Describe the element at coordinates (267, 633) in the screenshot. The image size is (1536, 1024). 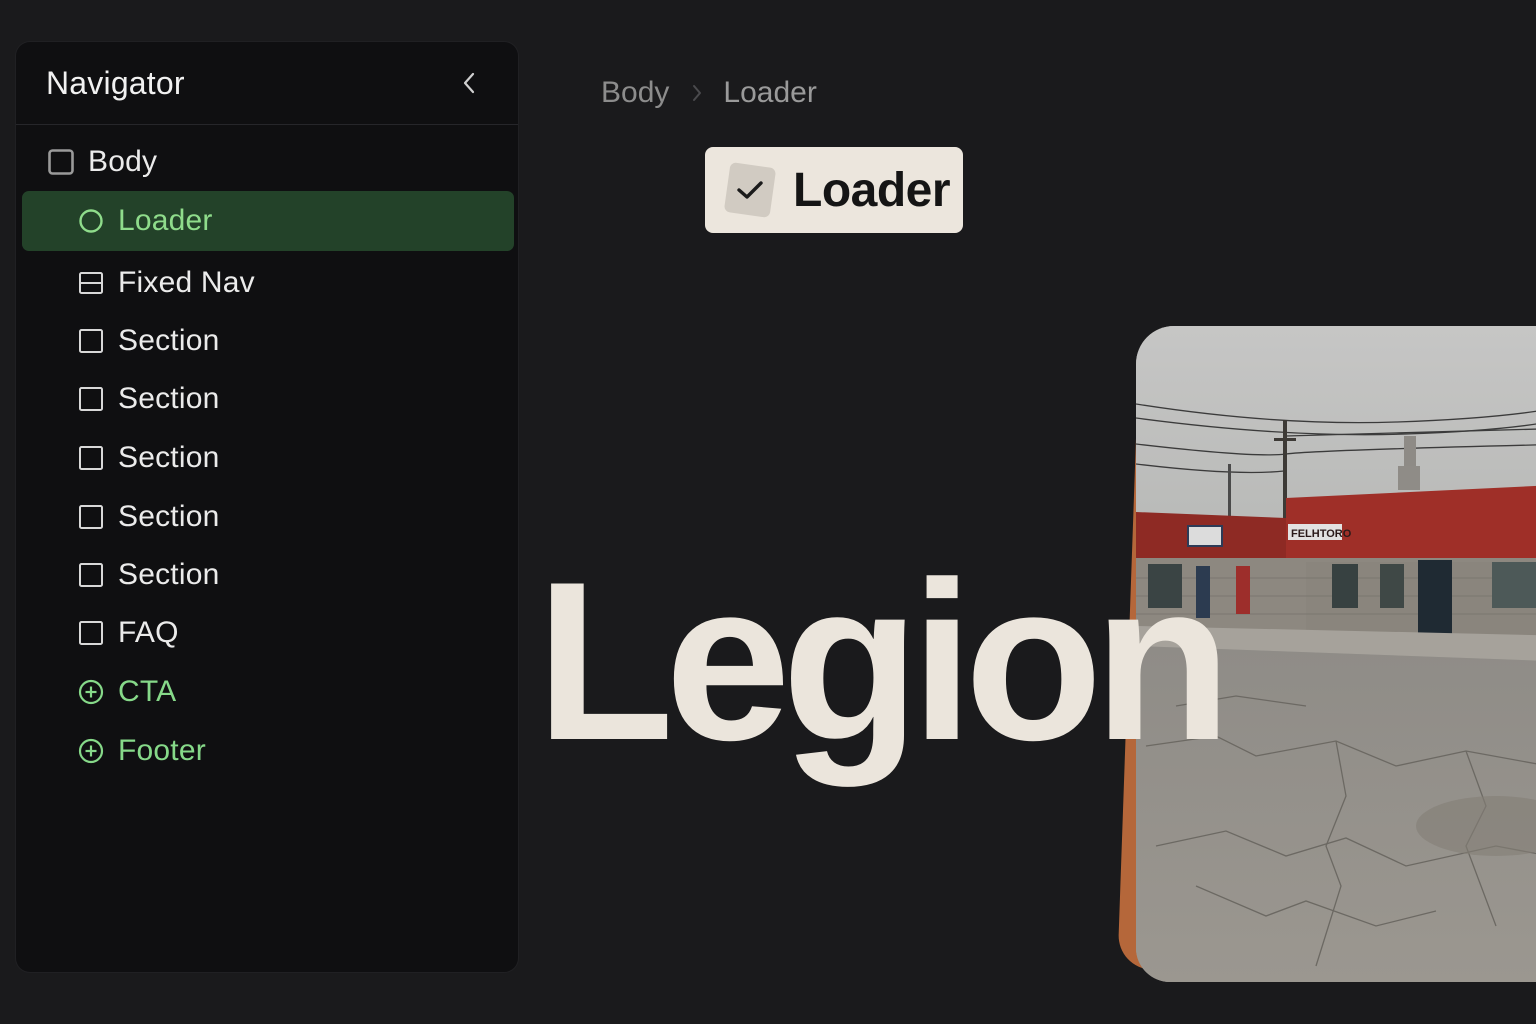
I see `tree-item-faq: FAQ` at that location.